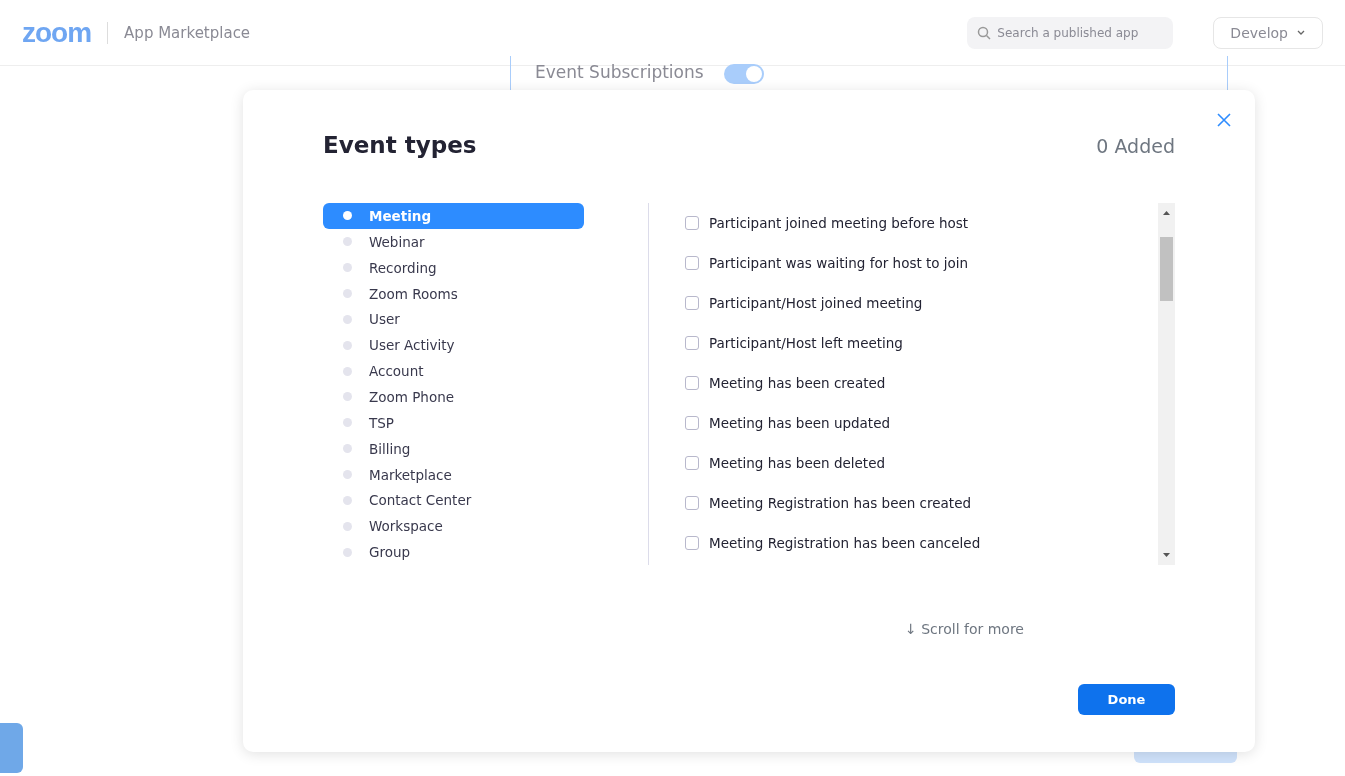  What do you see at coordinates (964, 629) in the screenshot?
I see `scroll-hint: ↓ Scroll for more` at bounding box center [964, 629].